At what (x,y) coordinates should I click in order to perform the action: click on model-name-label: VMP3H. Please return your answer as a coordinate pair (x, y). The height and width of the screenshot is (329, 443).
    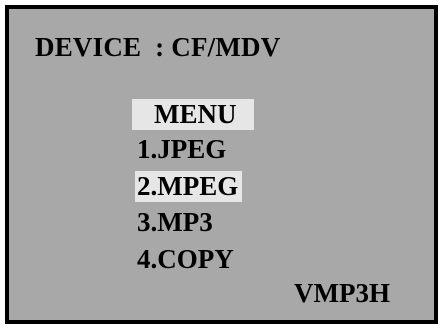
    Looking at the image, I should click on (342, 293).